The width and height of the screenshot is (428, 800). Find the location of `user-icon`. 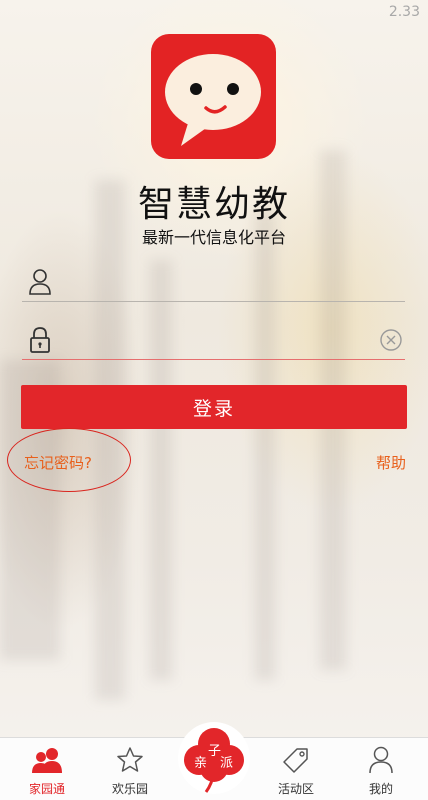

user-icon is located at coordinates (40, 282).